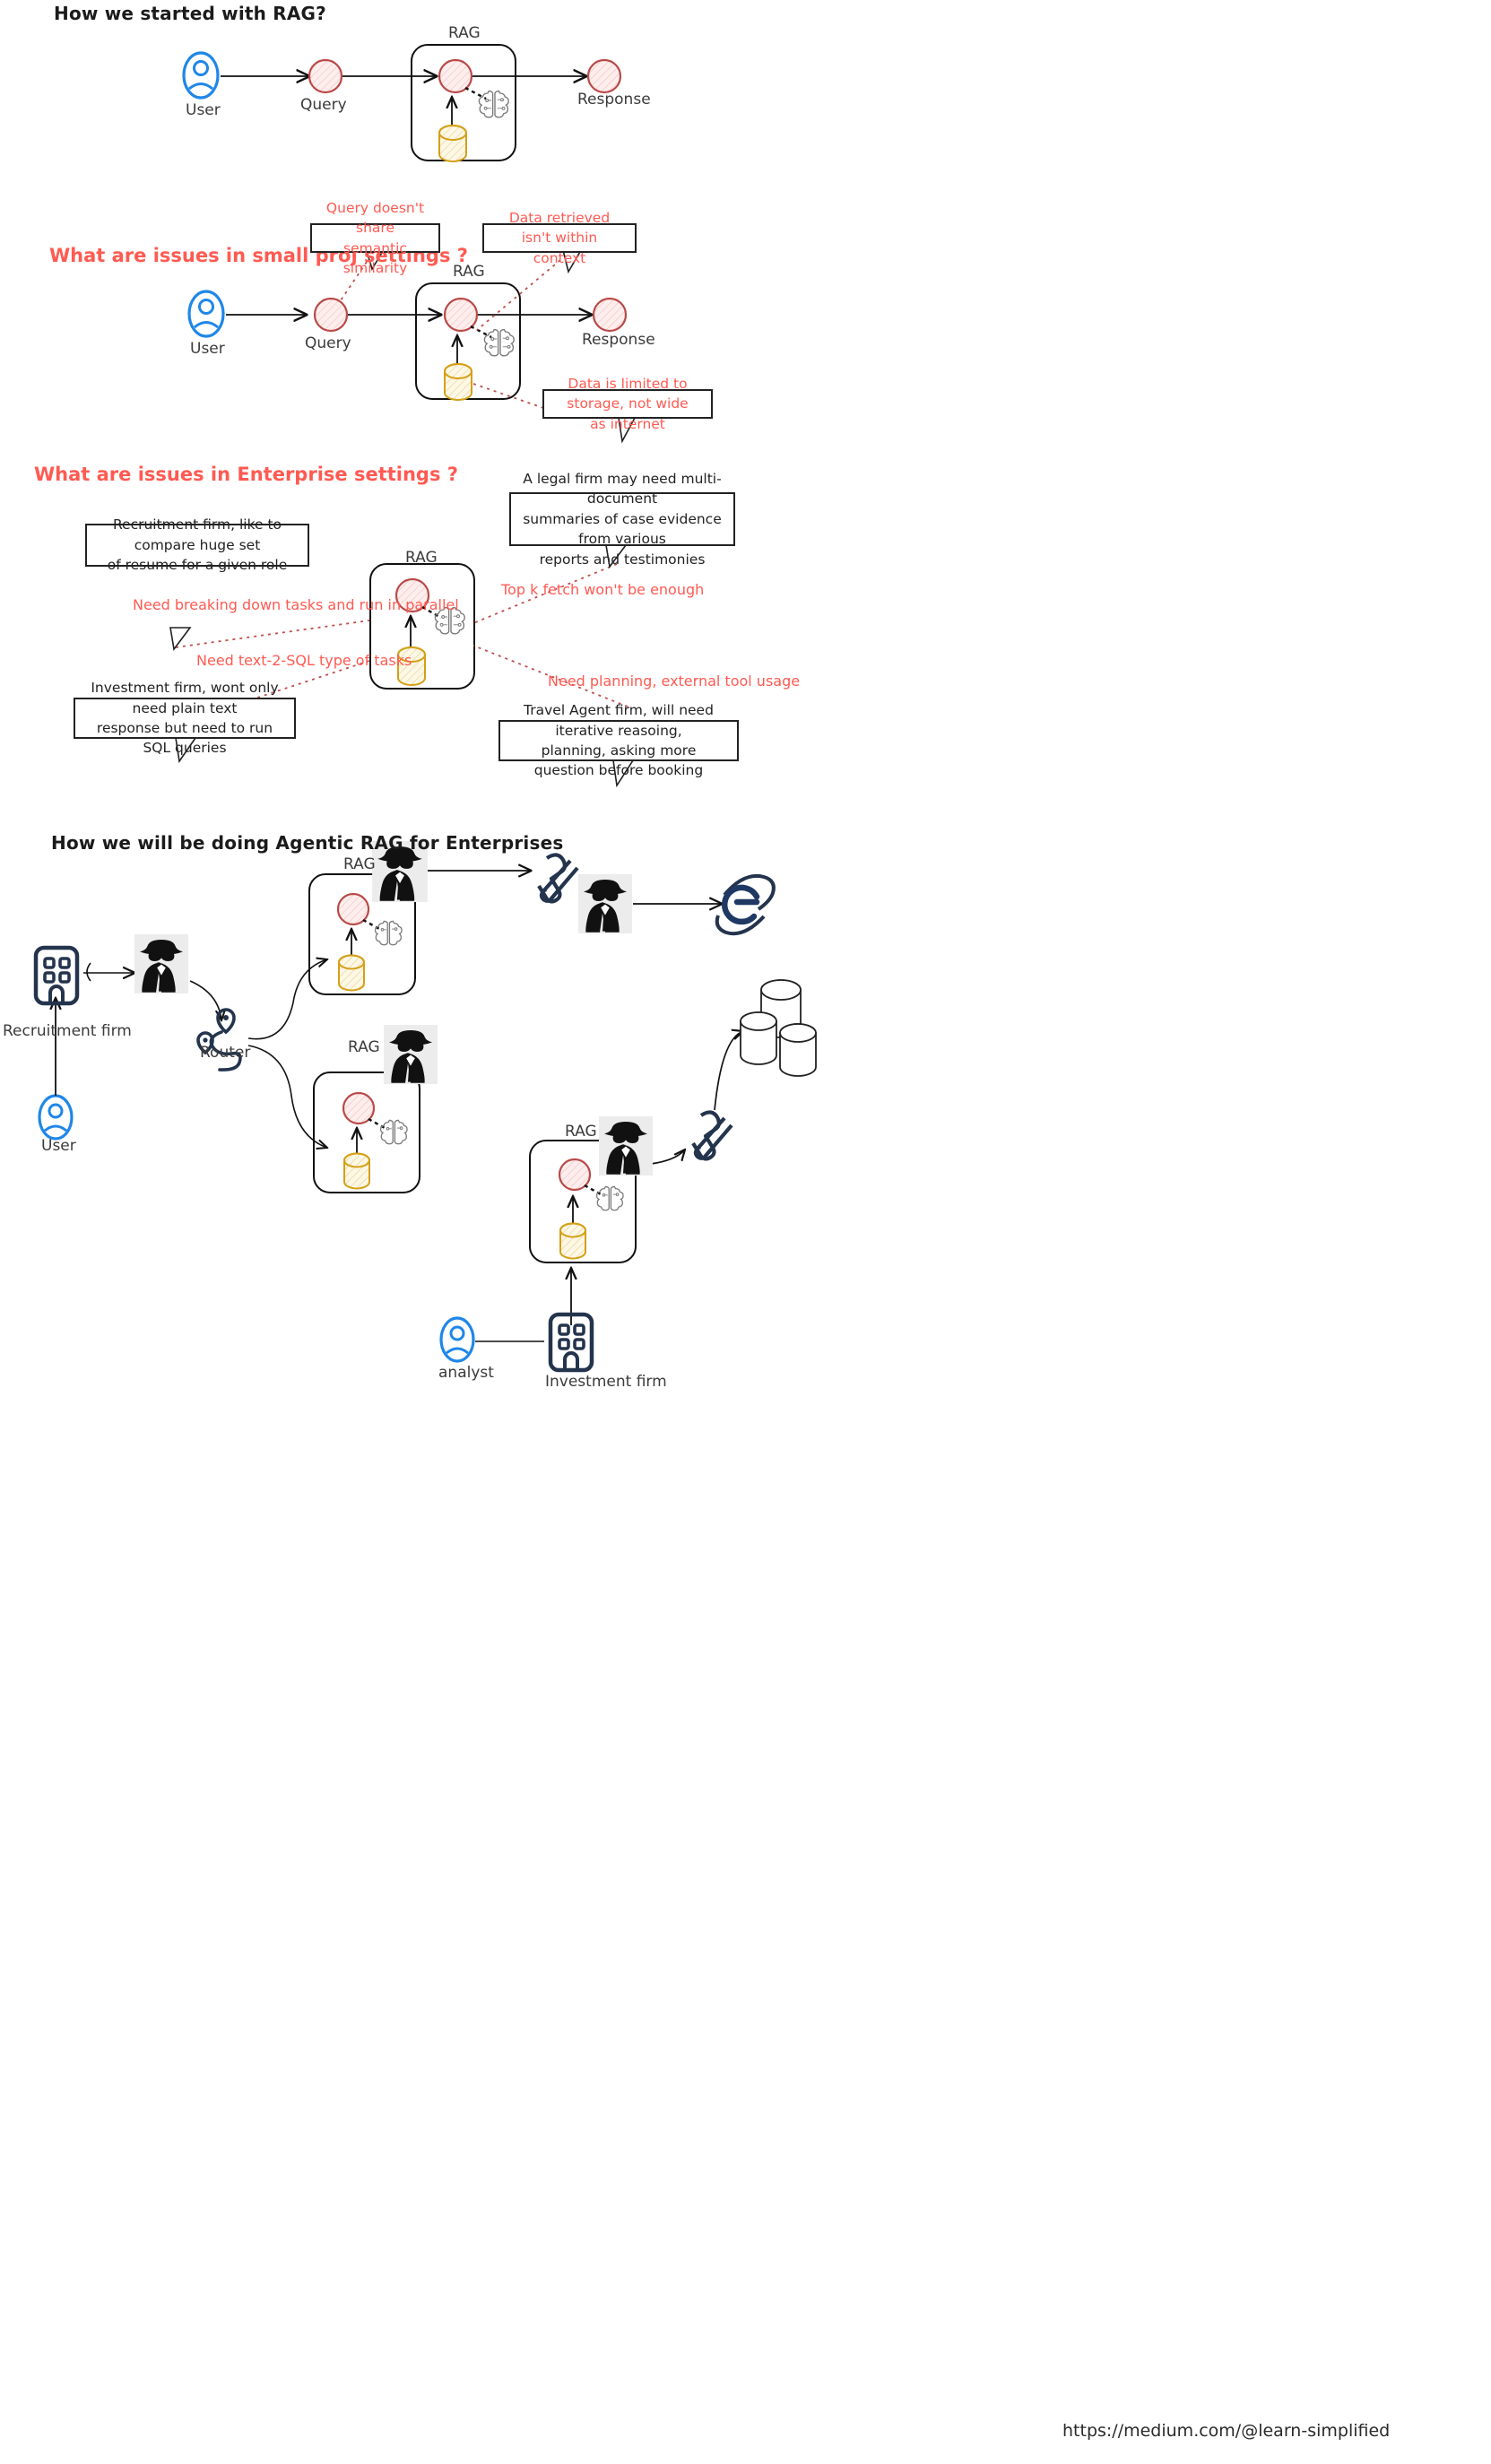 This screenshot has width=1491, height=2464. Describe the element at coordinates (364, 1047) in the screenshot. I see `rag-label-2: RAG` at that location.